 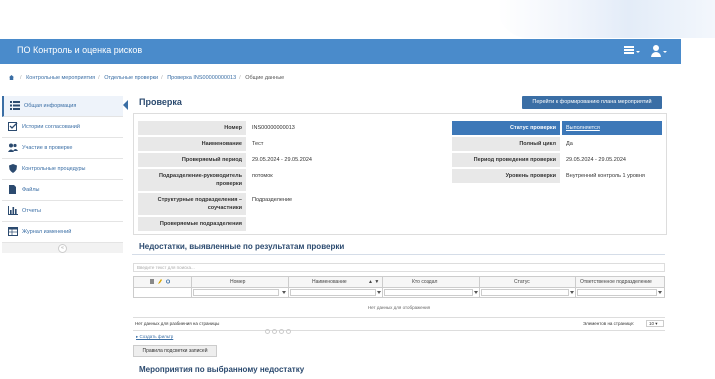 I want to click on field-label: Период проведения проверки, so click(x=506, y=160).